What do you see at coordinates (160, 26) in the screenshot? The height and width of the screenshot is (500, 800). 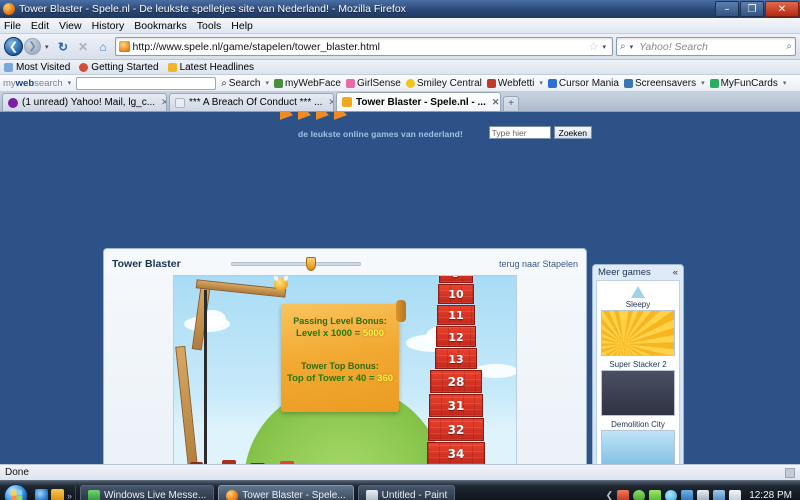 I see `menu-bookmarks: Bookmarks` at bounding box center [160, 26].